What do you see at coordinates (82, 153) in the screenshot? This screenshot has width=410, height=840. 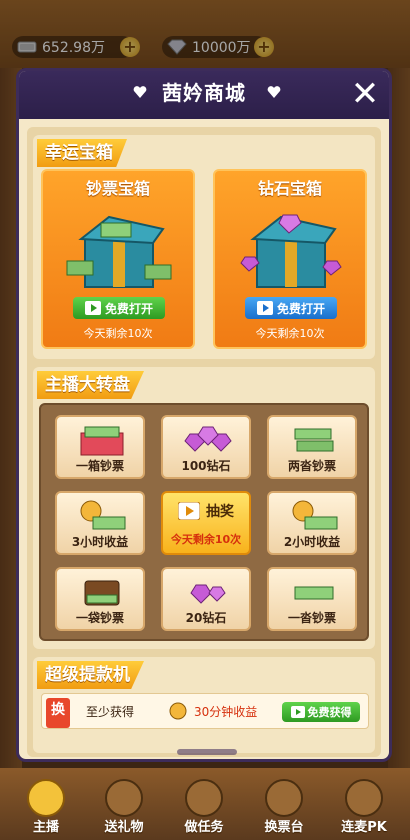 I see `lucky-box-tag: 幸运宝箱` at bounding box center [82, 153].